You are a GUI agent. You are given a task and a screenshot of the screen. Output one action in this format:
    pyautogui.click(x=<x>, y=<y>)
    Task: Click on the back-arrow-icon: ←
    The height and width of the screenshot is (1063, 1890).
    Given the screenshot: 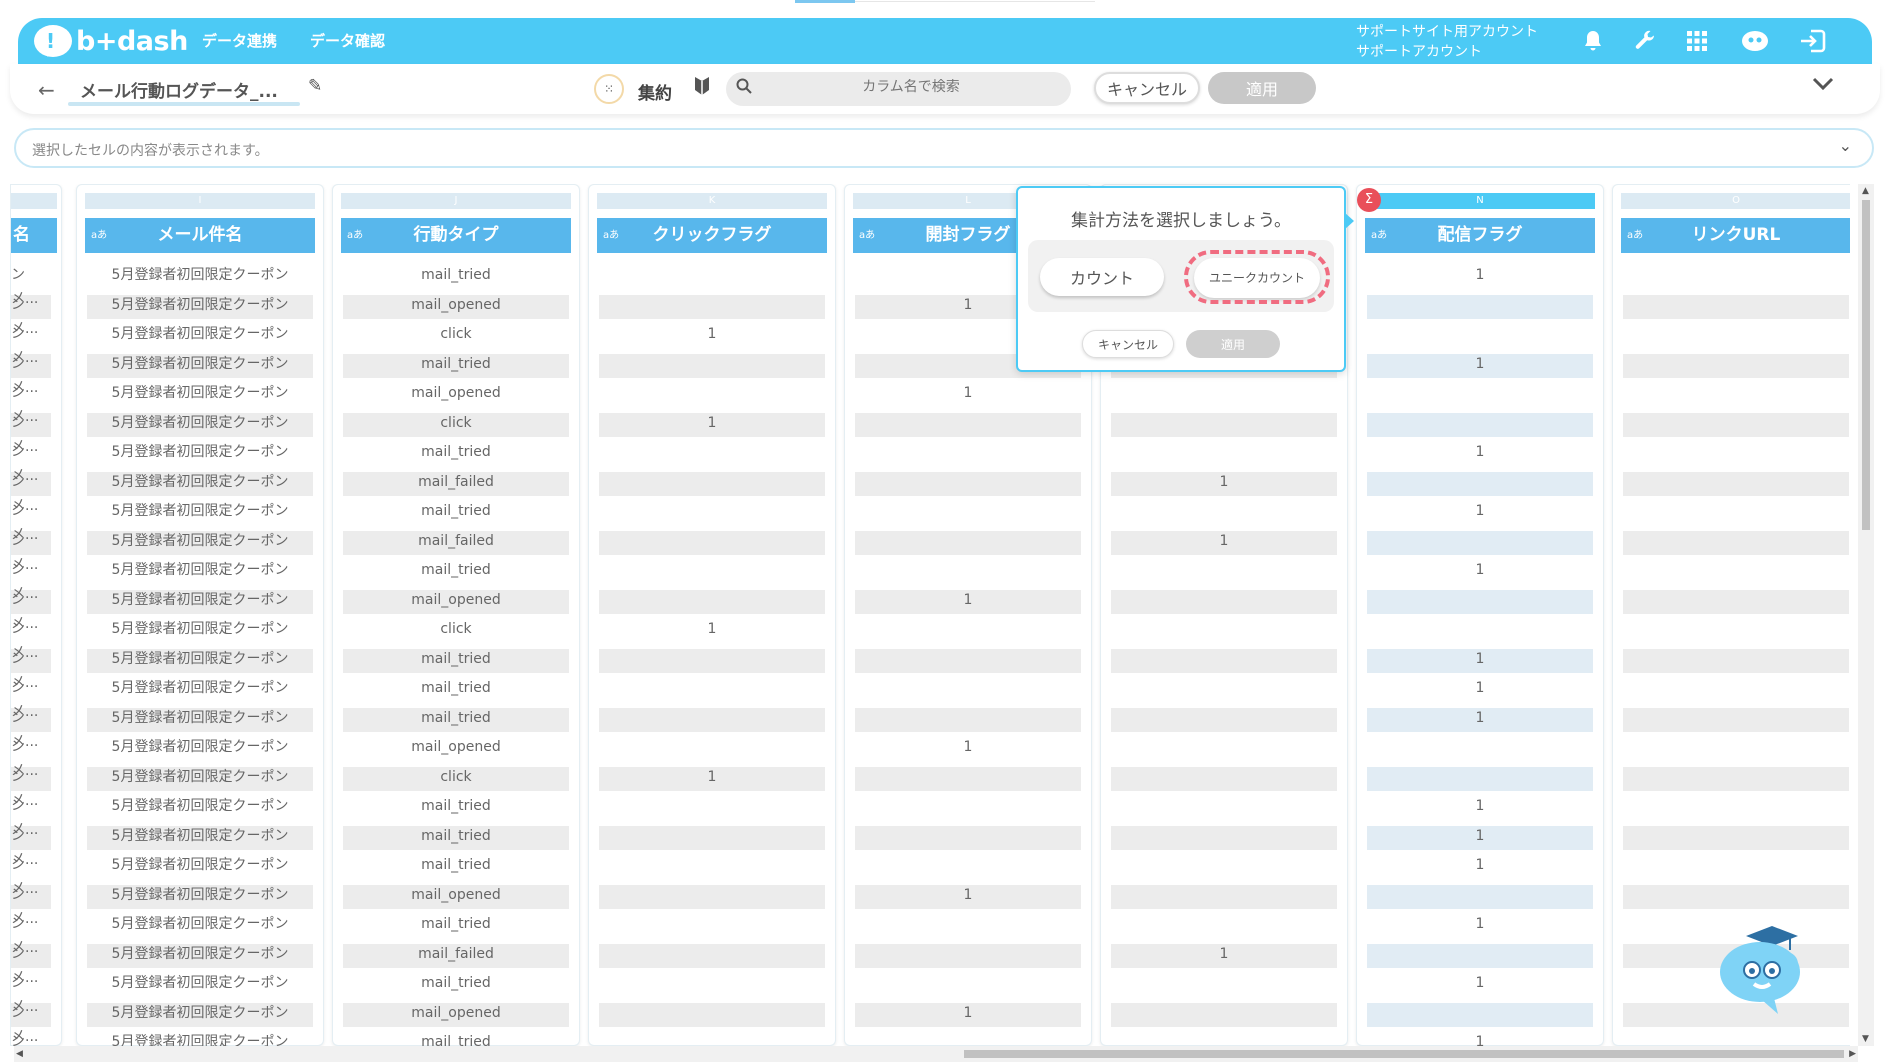 What is the action you would take?
    pyautogui.click(x=46, y=90)
    